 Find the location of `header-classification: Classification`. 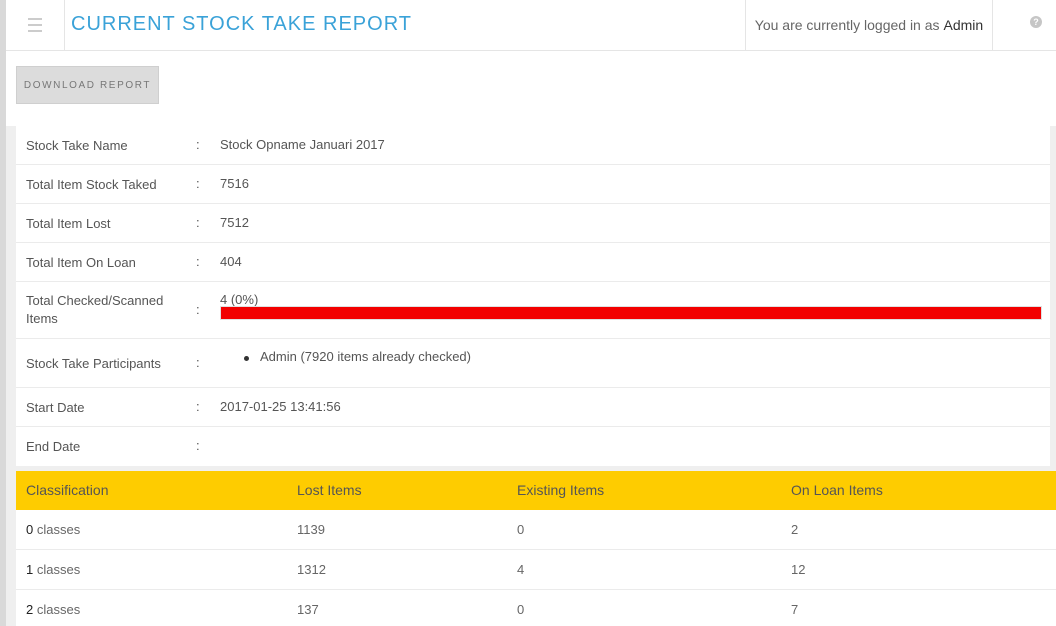

header-classification: Classification is located at coordinates (67, 490).